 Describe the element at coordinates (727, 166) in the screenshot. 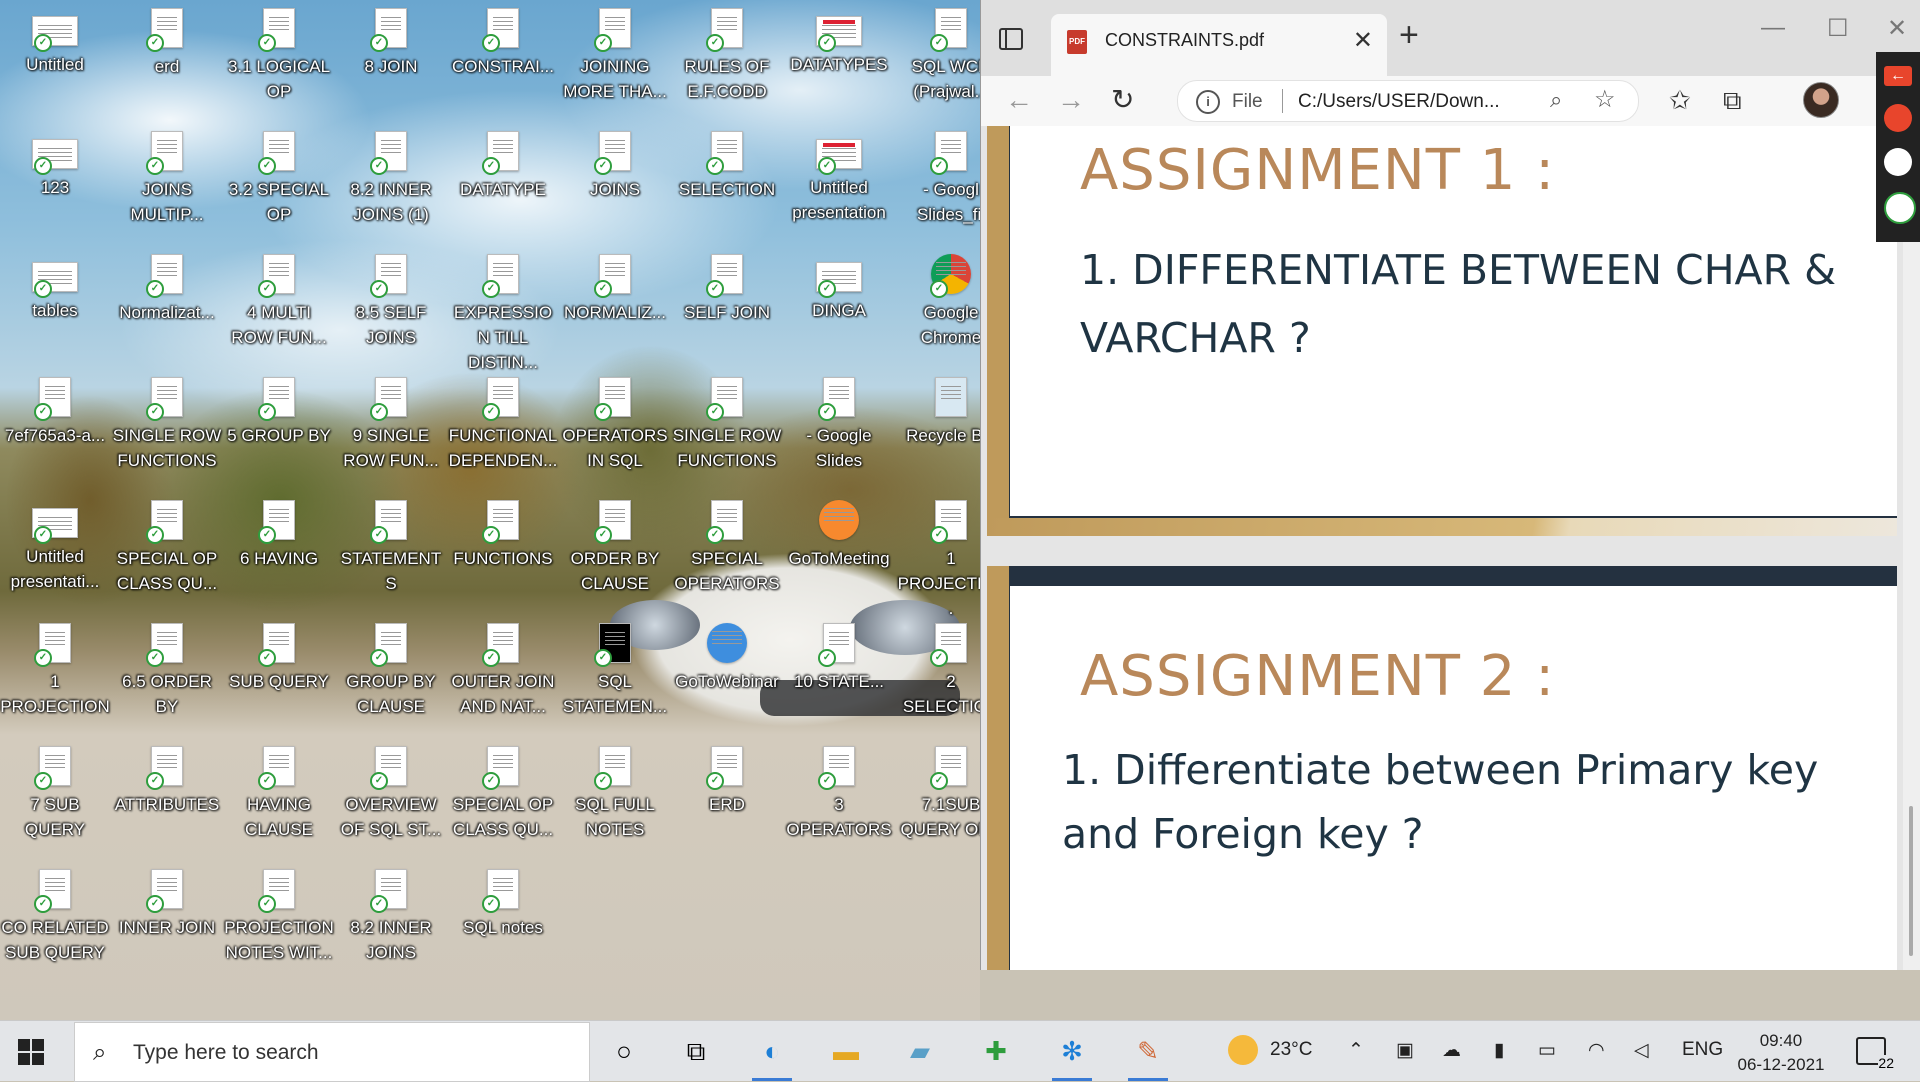

I see `desktop-icon: ✓ SELECTION` at that location.